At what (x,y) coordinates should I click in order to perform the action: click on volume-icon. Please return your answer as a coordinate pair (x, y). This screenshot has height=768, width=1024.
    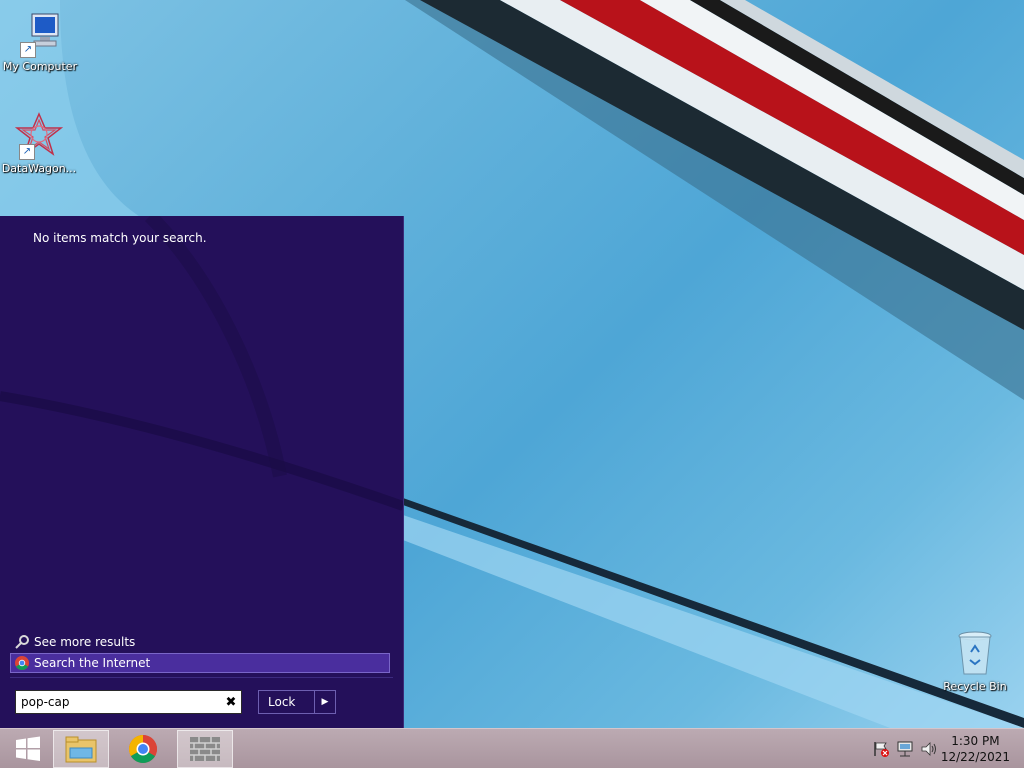
    Looking at the image, I should click on (929, 749).